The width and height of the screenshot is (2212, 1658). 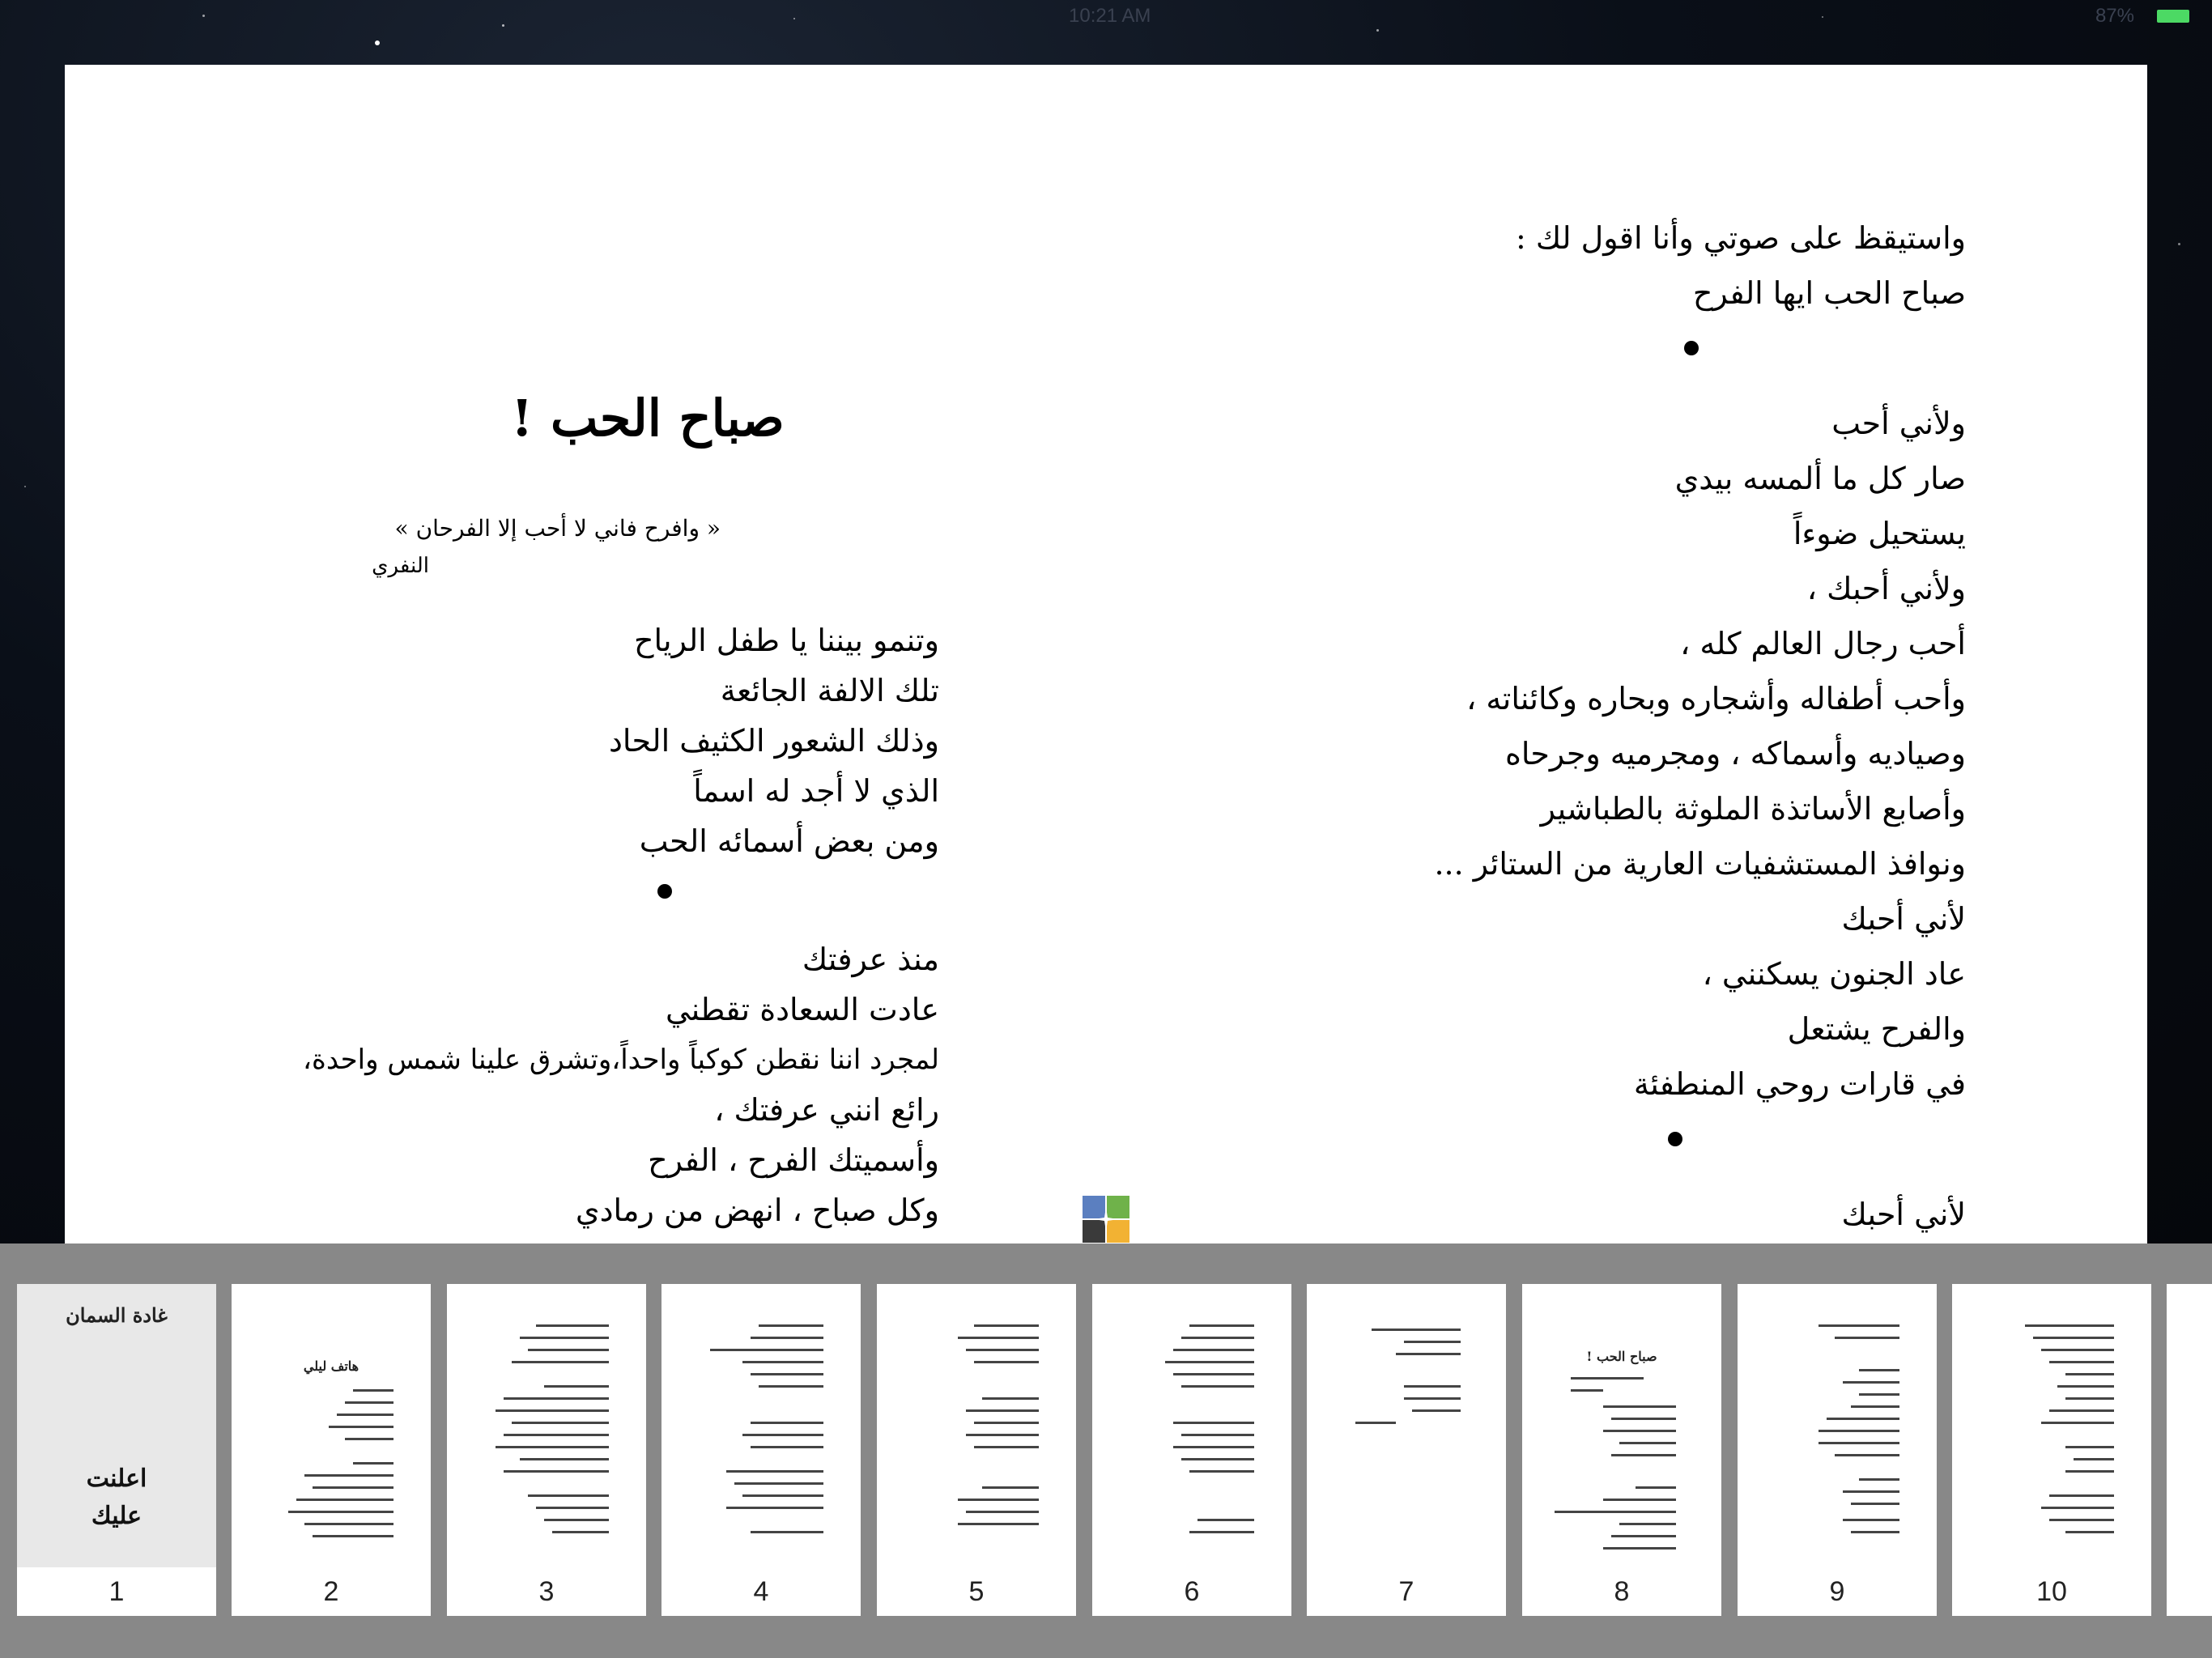 I want to click on page-number: 7, so click(x=1406, y=1591).